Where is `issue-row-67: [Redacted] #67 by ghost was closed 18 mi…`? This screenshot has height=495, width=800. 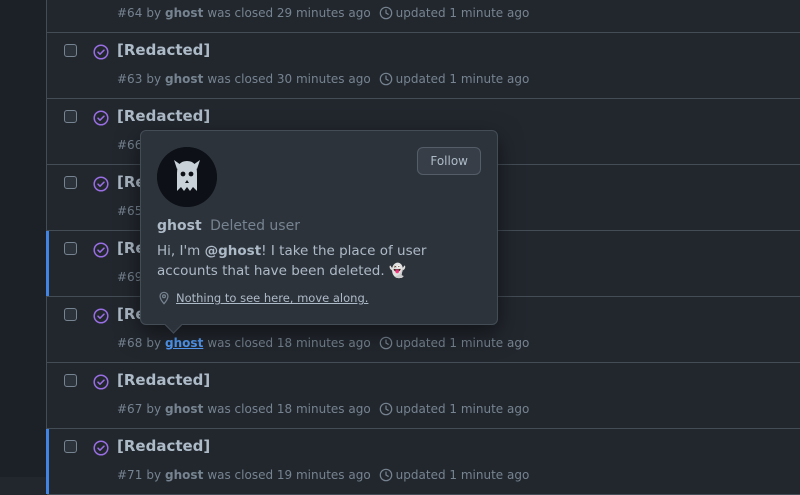 issue-row-67: [Redacted] #67 by ghost was closed 18 mi… is located at coordinates (423, 396).